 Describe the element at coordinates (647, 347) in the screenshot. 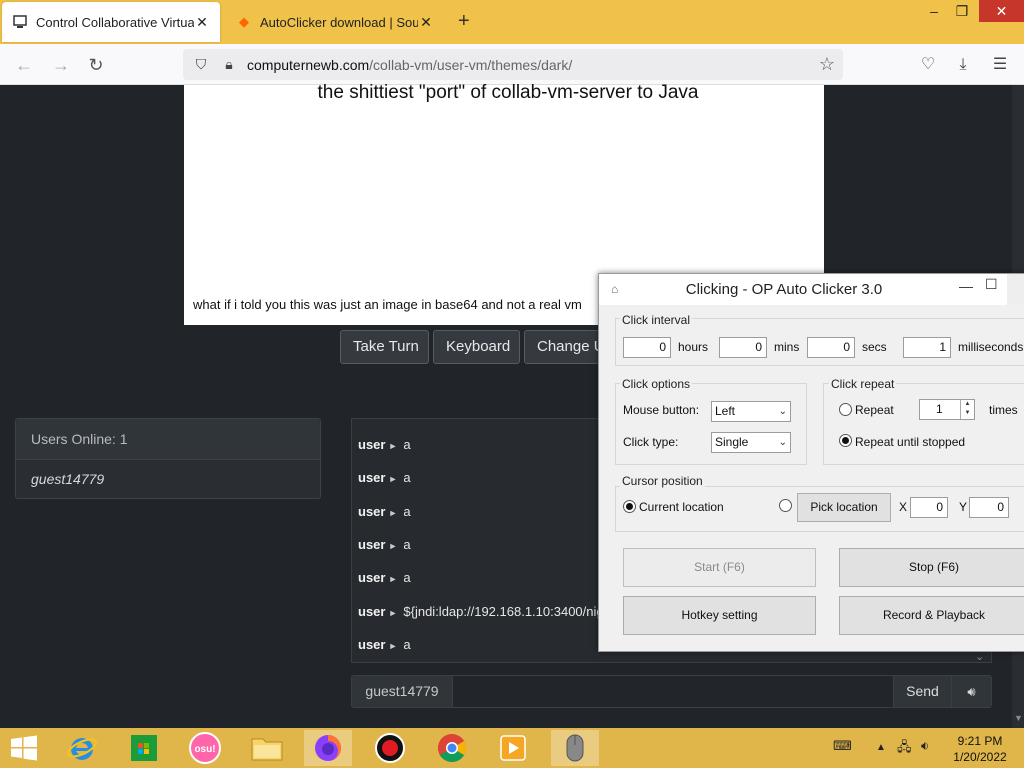

I see `hours-input: 0` at that location.